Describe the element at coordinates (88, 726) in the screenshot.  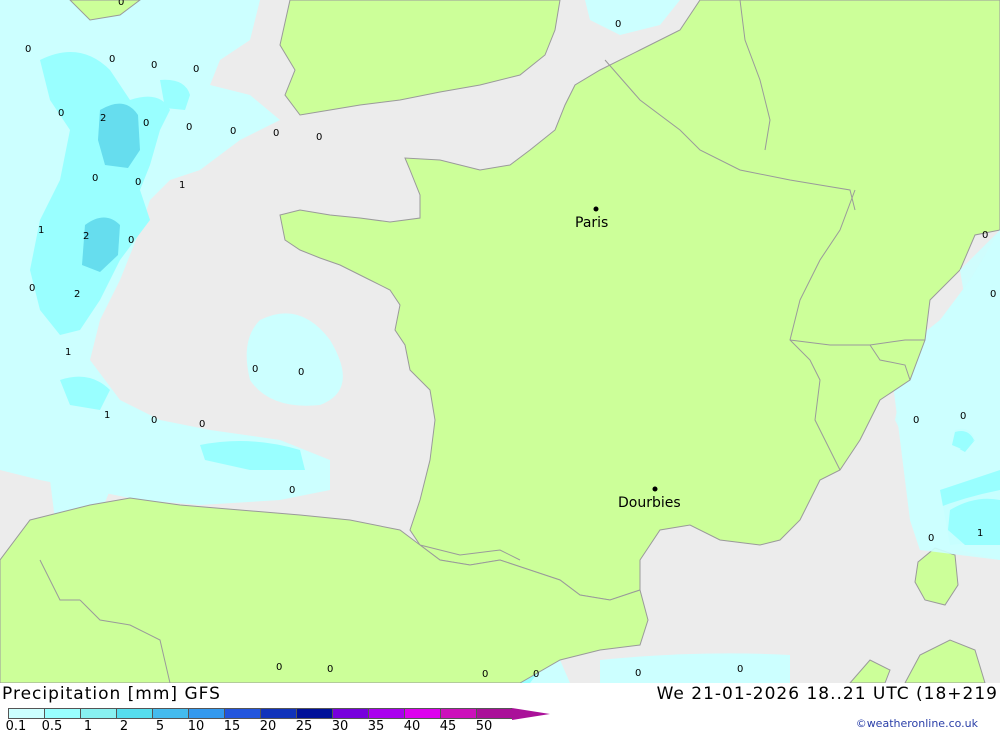
I see `scale-tick-label: 1` at that location.